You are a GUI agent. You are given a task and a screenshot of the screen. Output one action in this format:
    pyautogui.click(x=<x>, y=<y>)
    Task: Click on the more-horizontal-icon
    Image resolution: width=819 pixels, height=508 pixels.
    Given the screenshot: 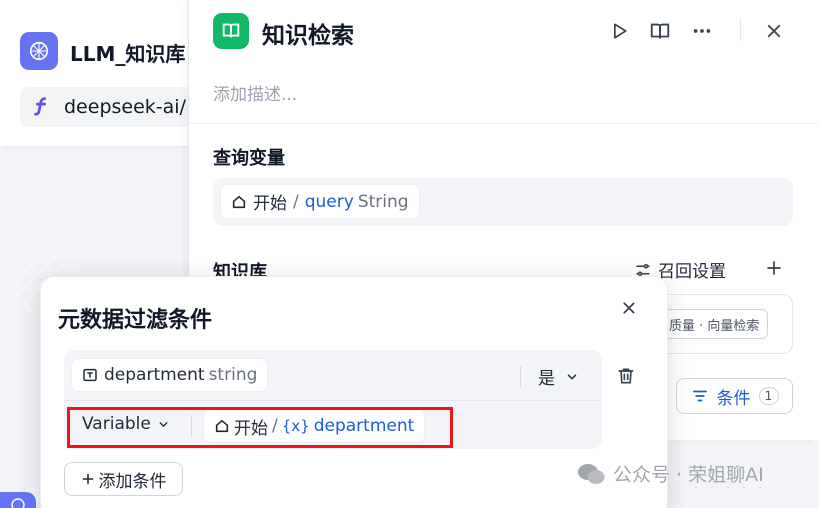 What is the action you would take?
    pyautogui.click(x=702, y=31)
    